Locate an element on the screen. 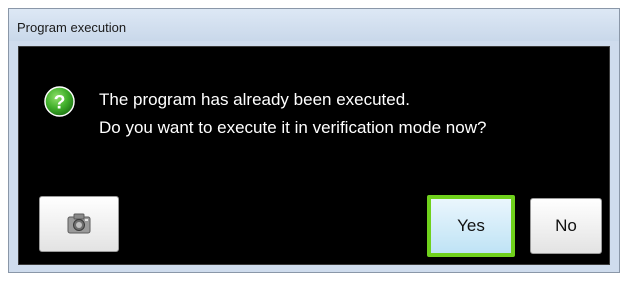 This screenshot has width=633, height=282. question-icon: ? is located at coordinates (59, 101).